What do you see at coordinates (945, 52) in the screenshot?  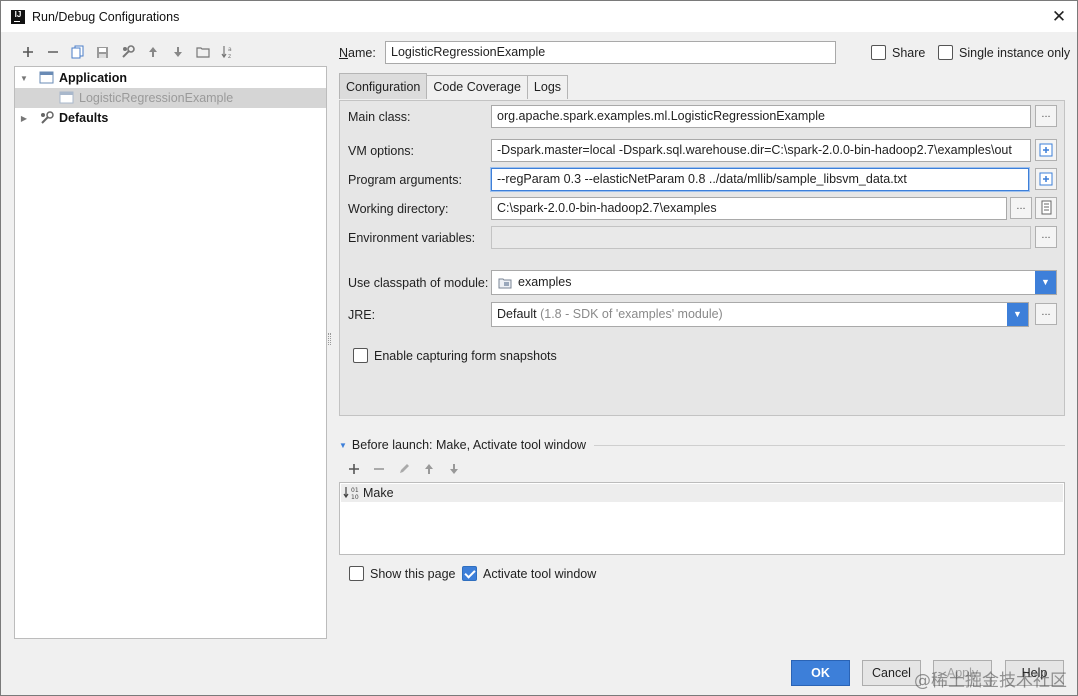 I see `single-instance-checkbox` at bounding box center [945, 52].